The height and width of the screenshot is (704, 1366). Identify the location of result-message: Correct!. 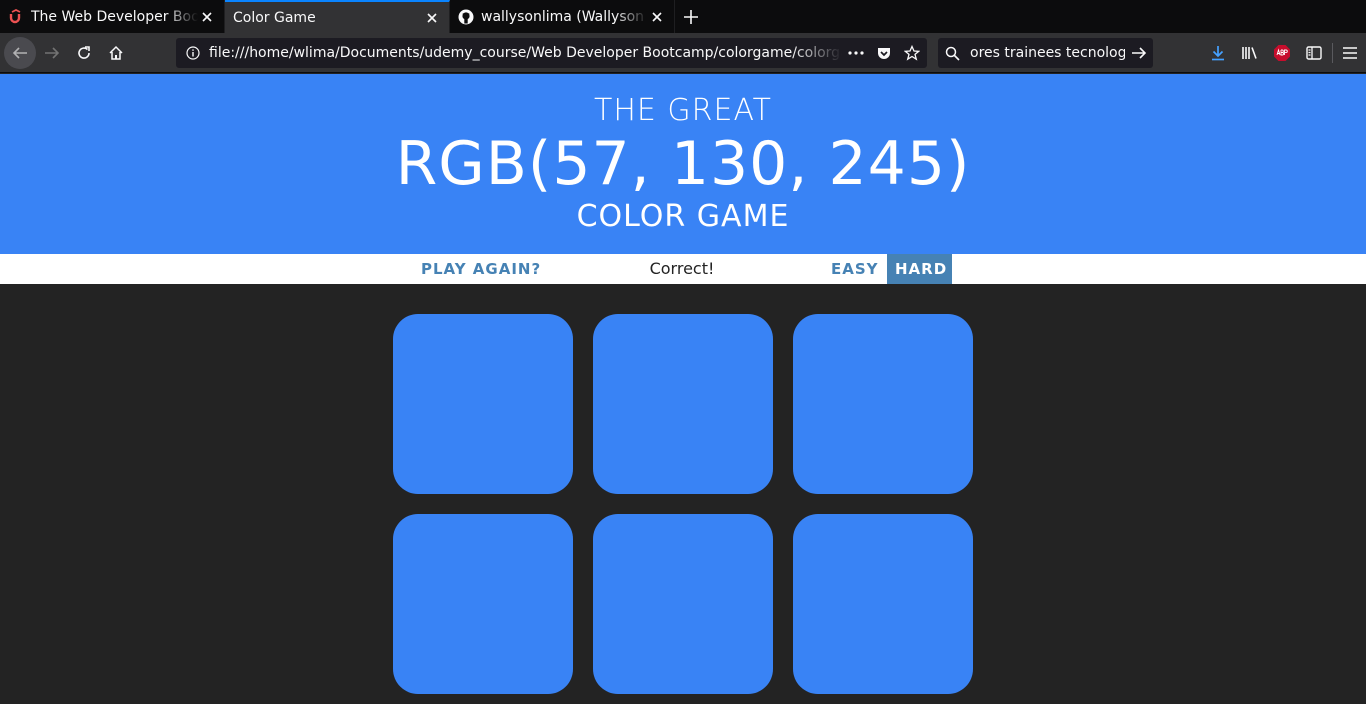
(682, 268).